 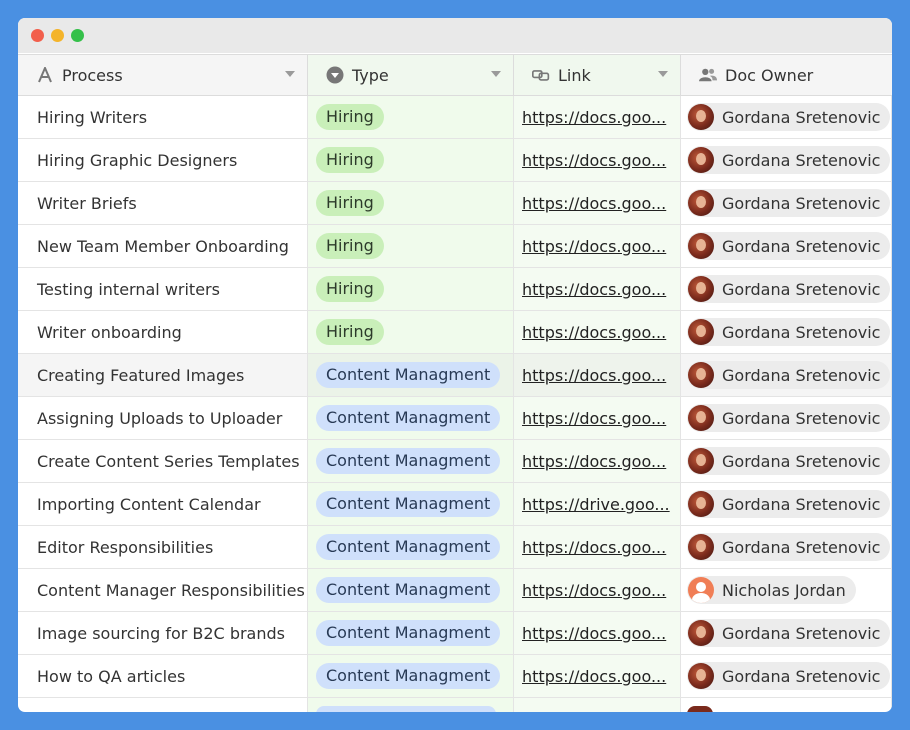 I want to click on column-header-process: Process, so click(x=163, y=75).